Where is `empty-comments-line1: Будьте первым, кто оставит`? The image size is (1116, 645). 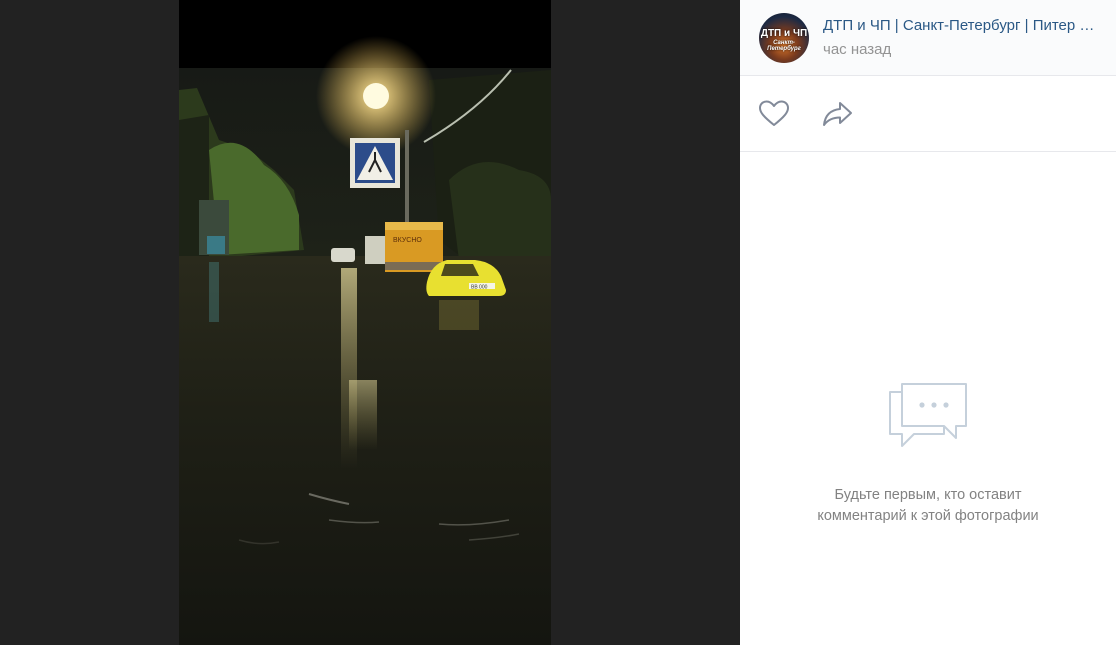
empty-comments-line1: Будьте первым, кто оставит is located at coordinates (928, 495).